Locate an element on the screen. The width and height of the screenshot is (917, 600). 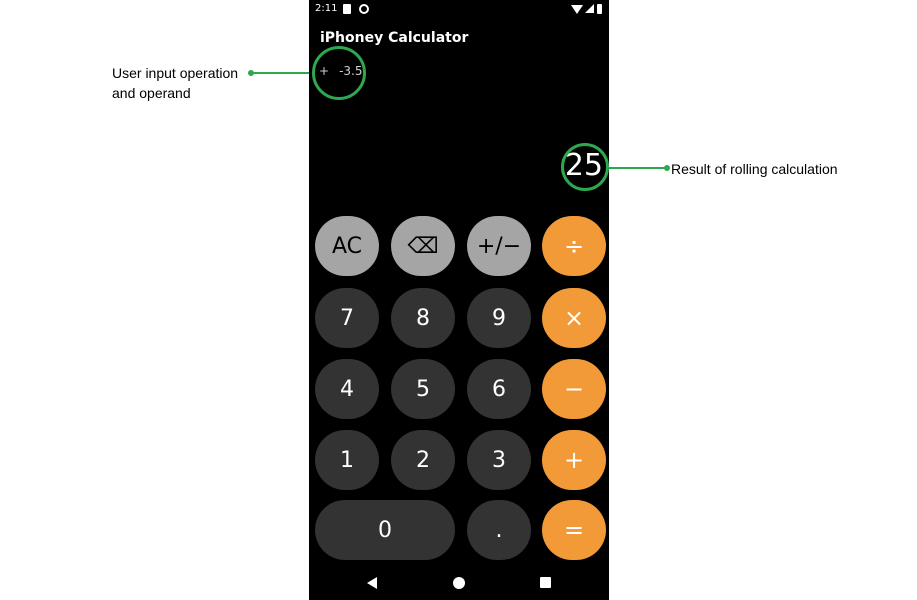
backspace-button: ⌫ is located at coordinates (423, 246).